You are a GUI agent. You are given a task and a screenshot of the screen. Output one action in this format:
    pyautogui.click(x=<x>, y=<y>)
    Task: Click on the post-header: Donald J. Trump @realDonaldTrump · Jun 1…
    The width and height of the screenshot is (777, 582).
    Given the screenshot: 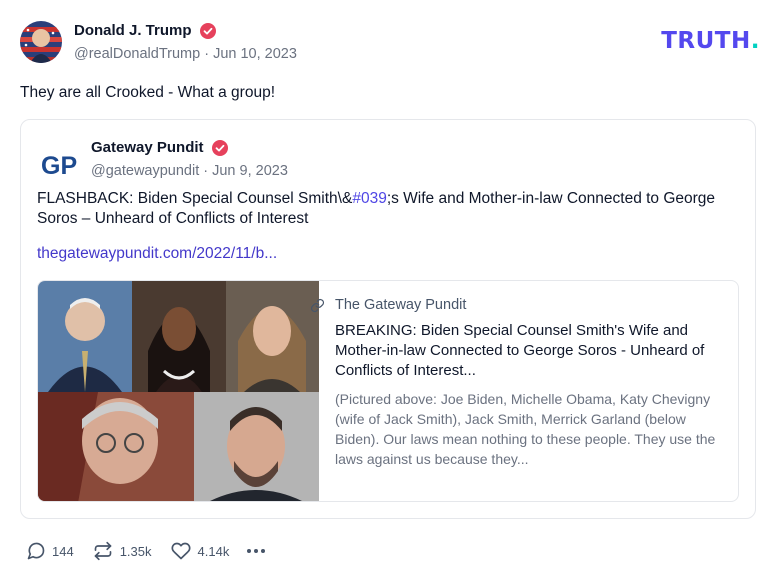 What is the action you would take?
    pyautogui.click(x=390, y=44)
    